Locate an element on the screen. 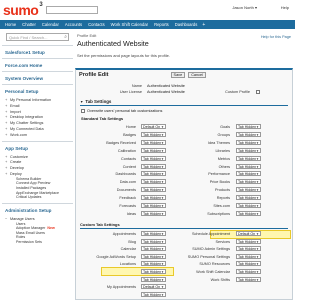 The height and width of the screenshot is (300, 320). new-badge: New is located at coordinates (51, 228).